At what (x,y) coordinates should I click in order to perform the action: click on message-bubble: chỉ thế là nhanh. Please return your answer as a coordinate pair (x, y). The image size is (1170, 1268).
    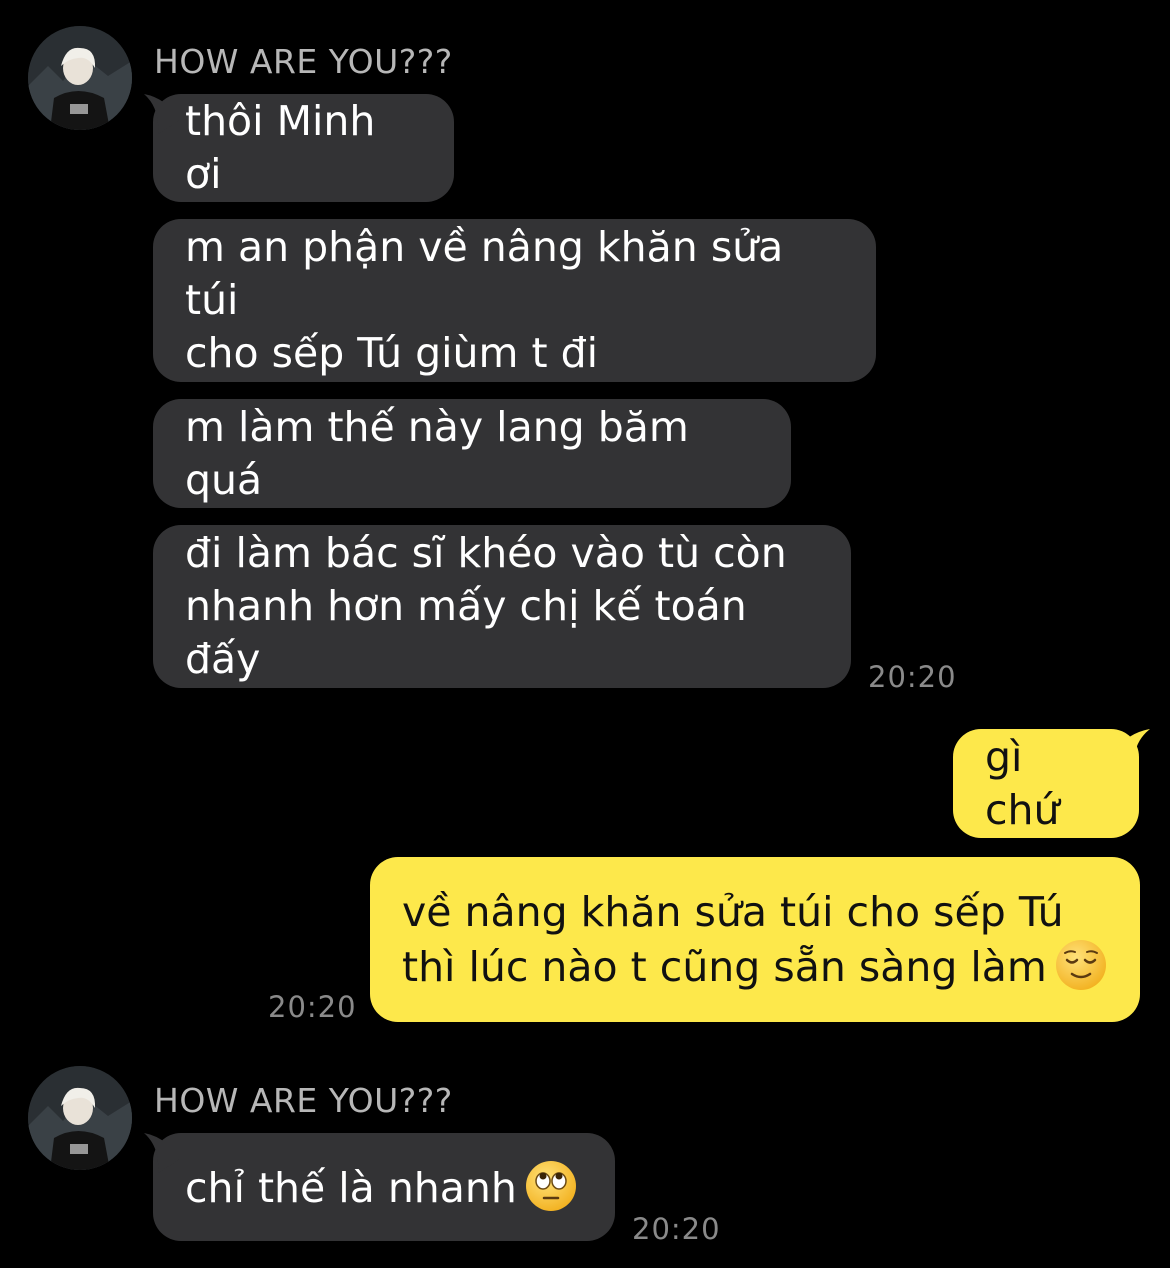
    Looking at the image, I should click on (384, 1187).